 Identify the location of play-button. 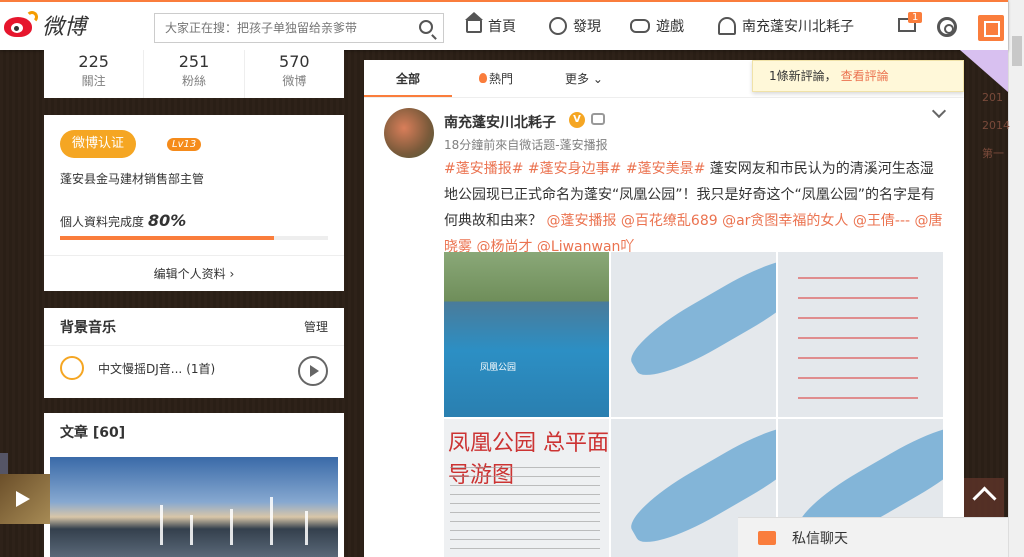
(313, 371).